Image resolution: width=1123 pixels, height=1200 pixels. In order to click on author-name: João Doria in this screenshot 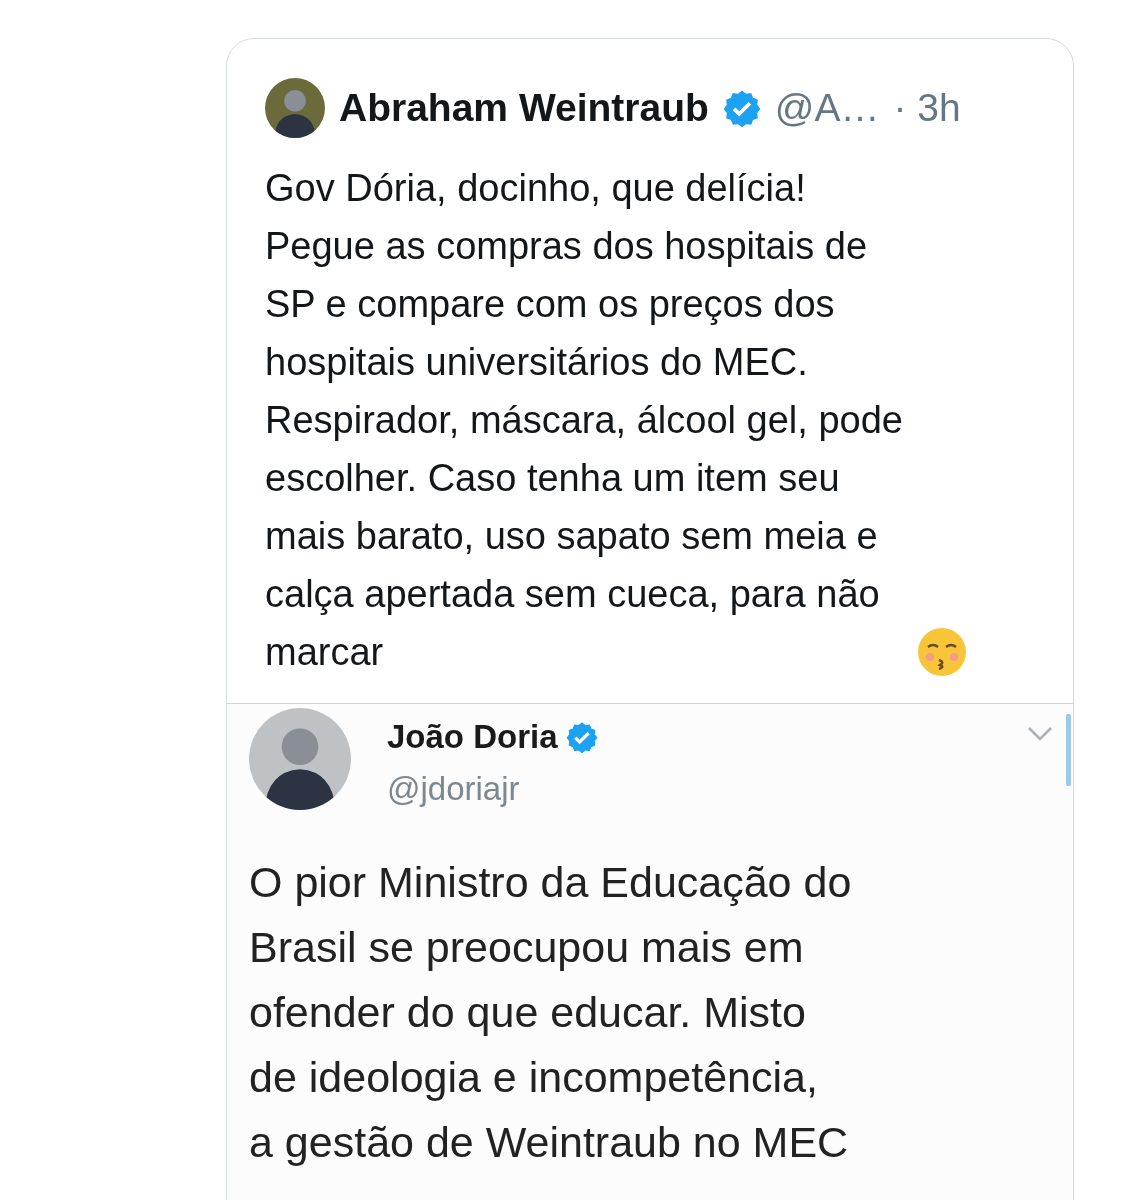, I will do `click(472, 737)`.